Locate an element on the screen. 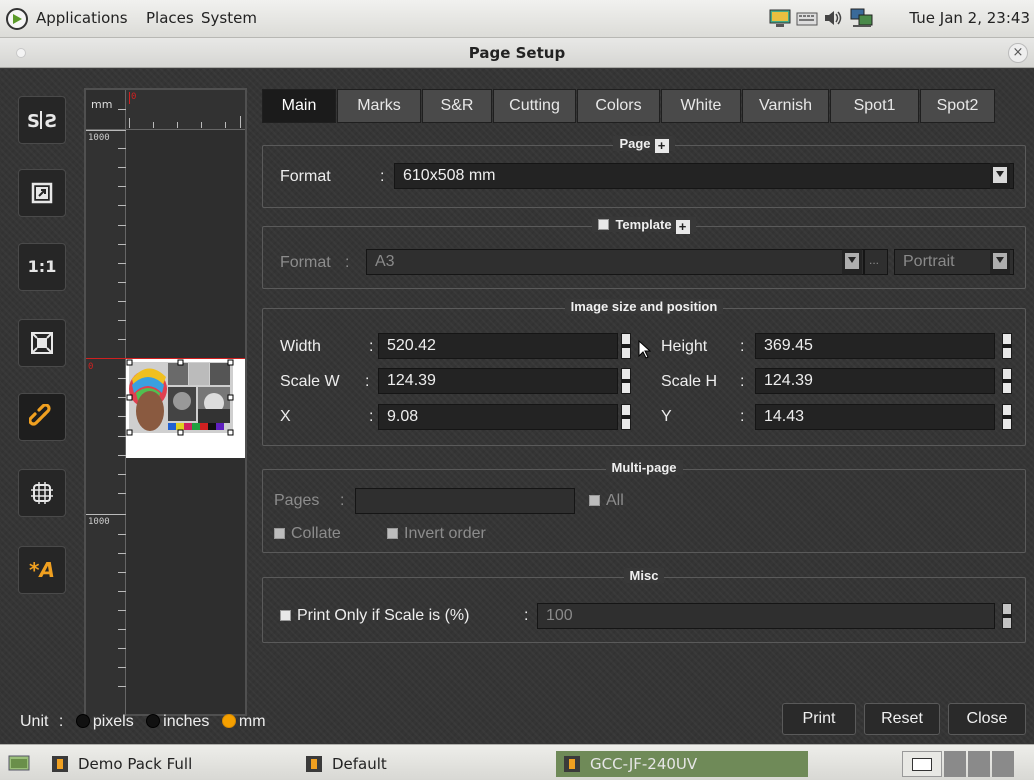  page-group-title: Page + is located at coordinates (644, 144).